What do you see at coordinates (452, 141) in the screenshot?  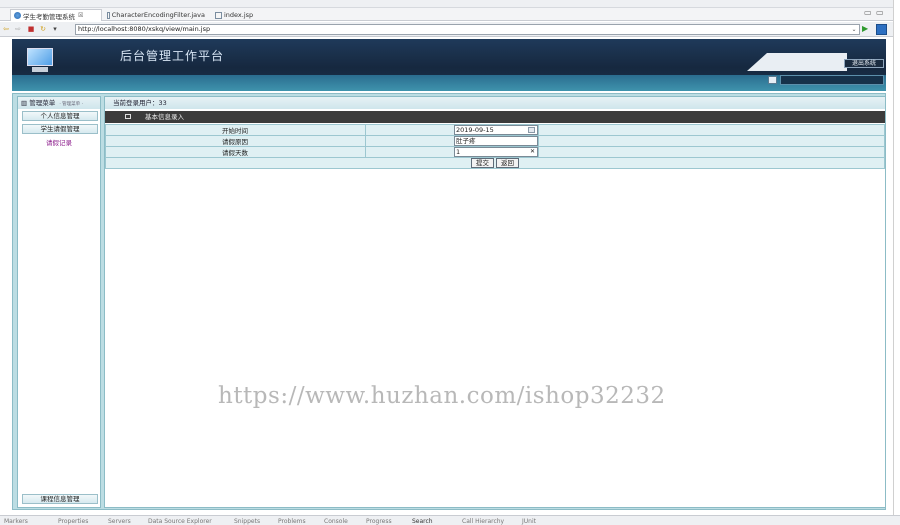 I see `form-cell: 肚子疼` at bounding box center [452, 141].